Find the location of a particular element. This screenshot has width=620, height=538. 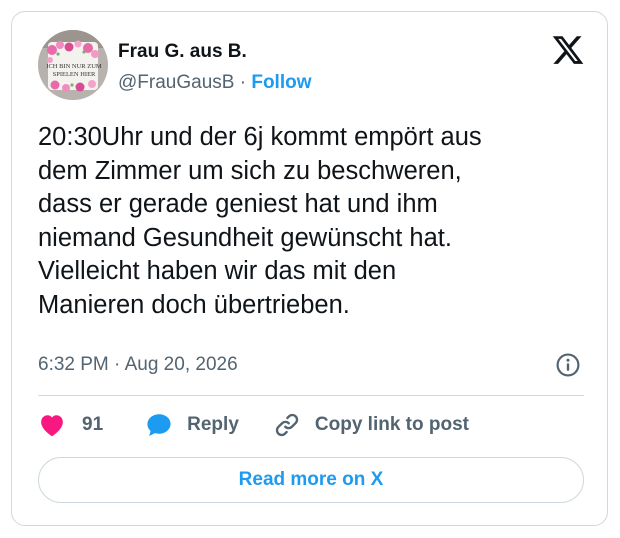

author-handle-row: @FrauGausB · Follow is located at coordinates (215, 83).